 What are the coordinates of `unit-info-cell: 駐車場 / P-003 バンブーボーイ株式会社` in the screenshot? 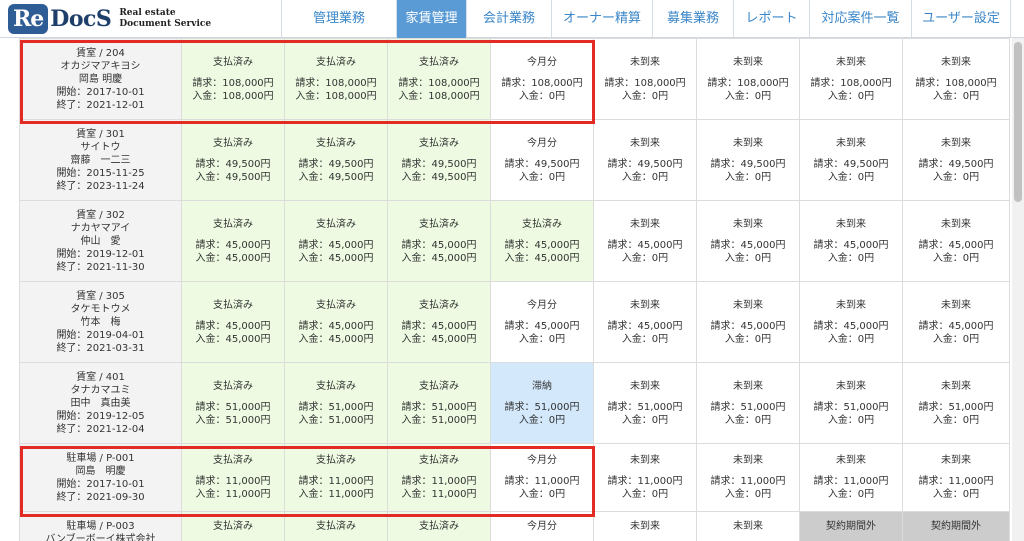 It's located at (100, 526).